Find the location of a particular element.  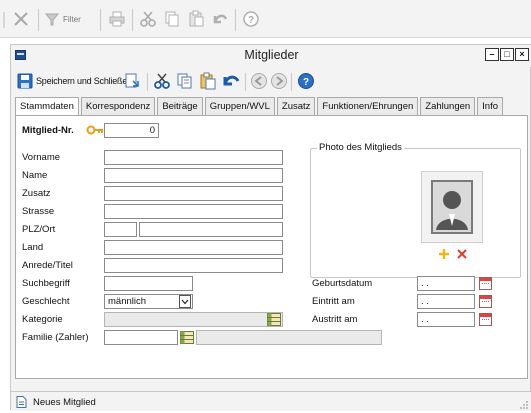

last-name-field is located at coordinates (193, 175).